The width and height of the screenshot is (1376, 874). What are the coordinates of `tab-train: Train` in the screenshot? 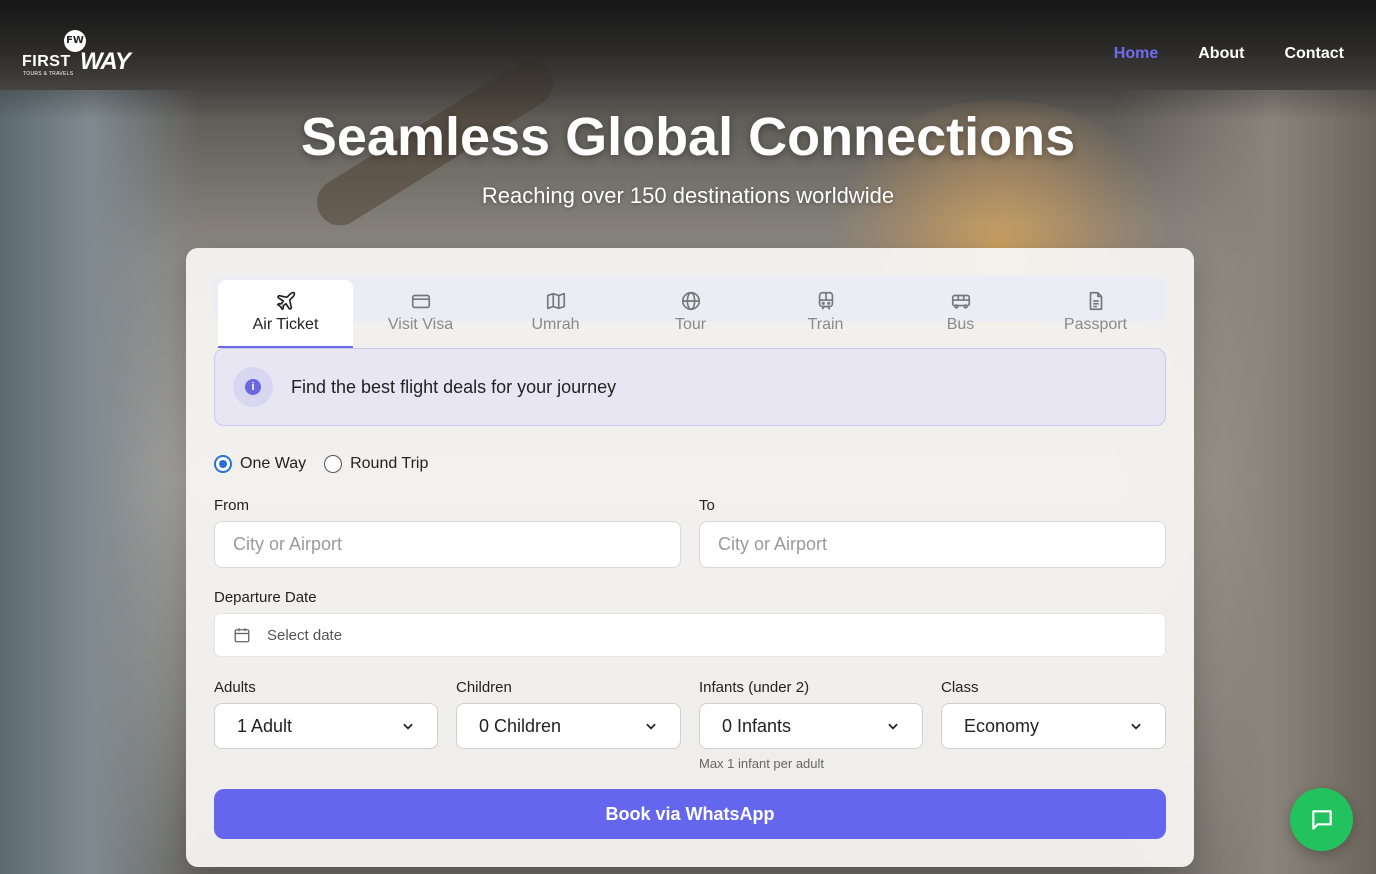 It's located at (825, 314).